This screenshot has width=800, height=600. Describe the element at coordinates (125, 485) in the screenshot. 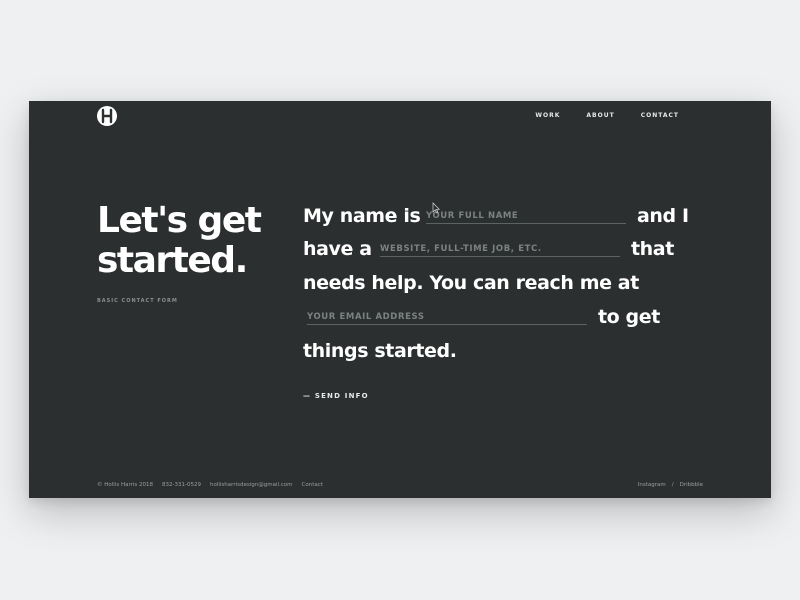

I see `footer-copyright: © Hollis Harris 2018` at that location.